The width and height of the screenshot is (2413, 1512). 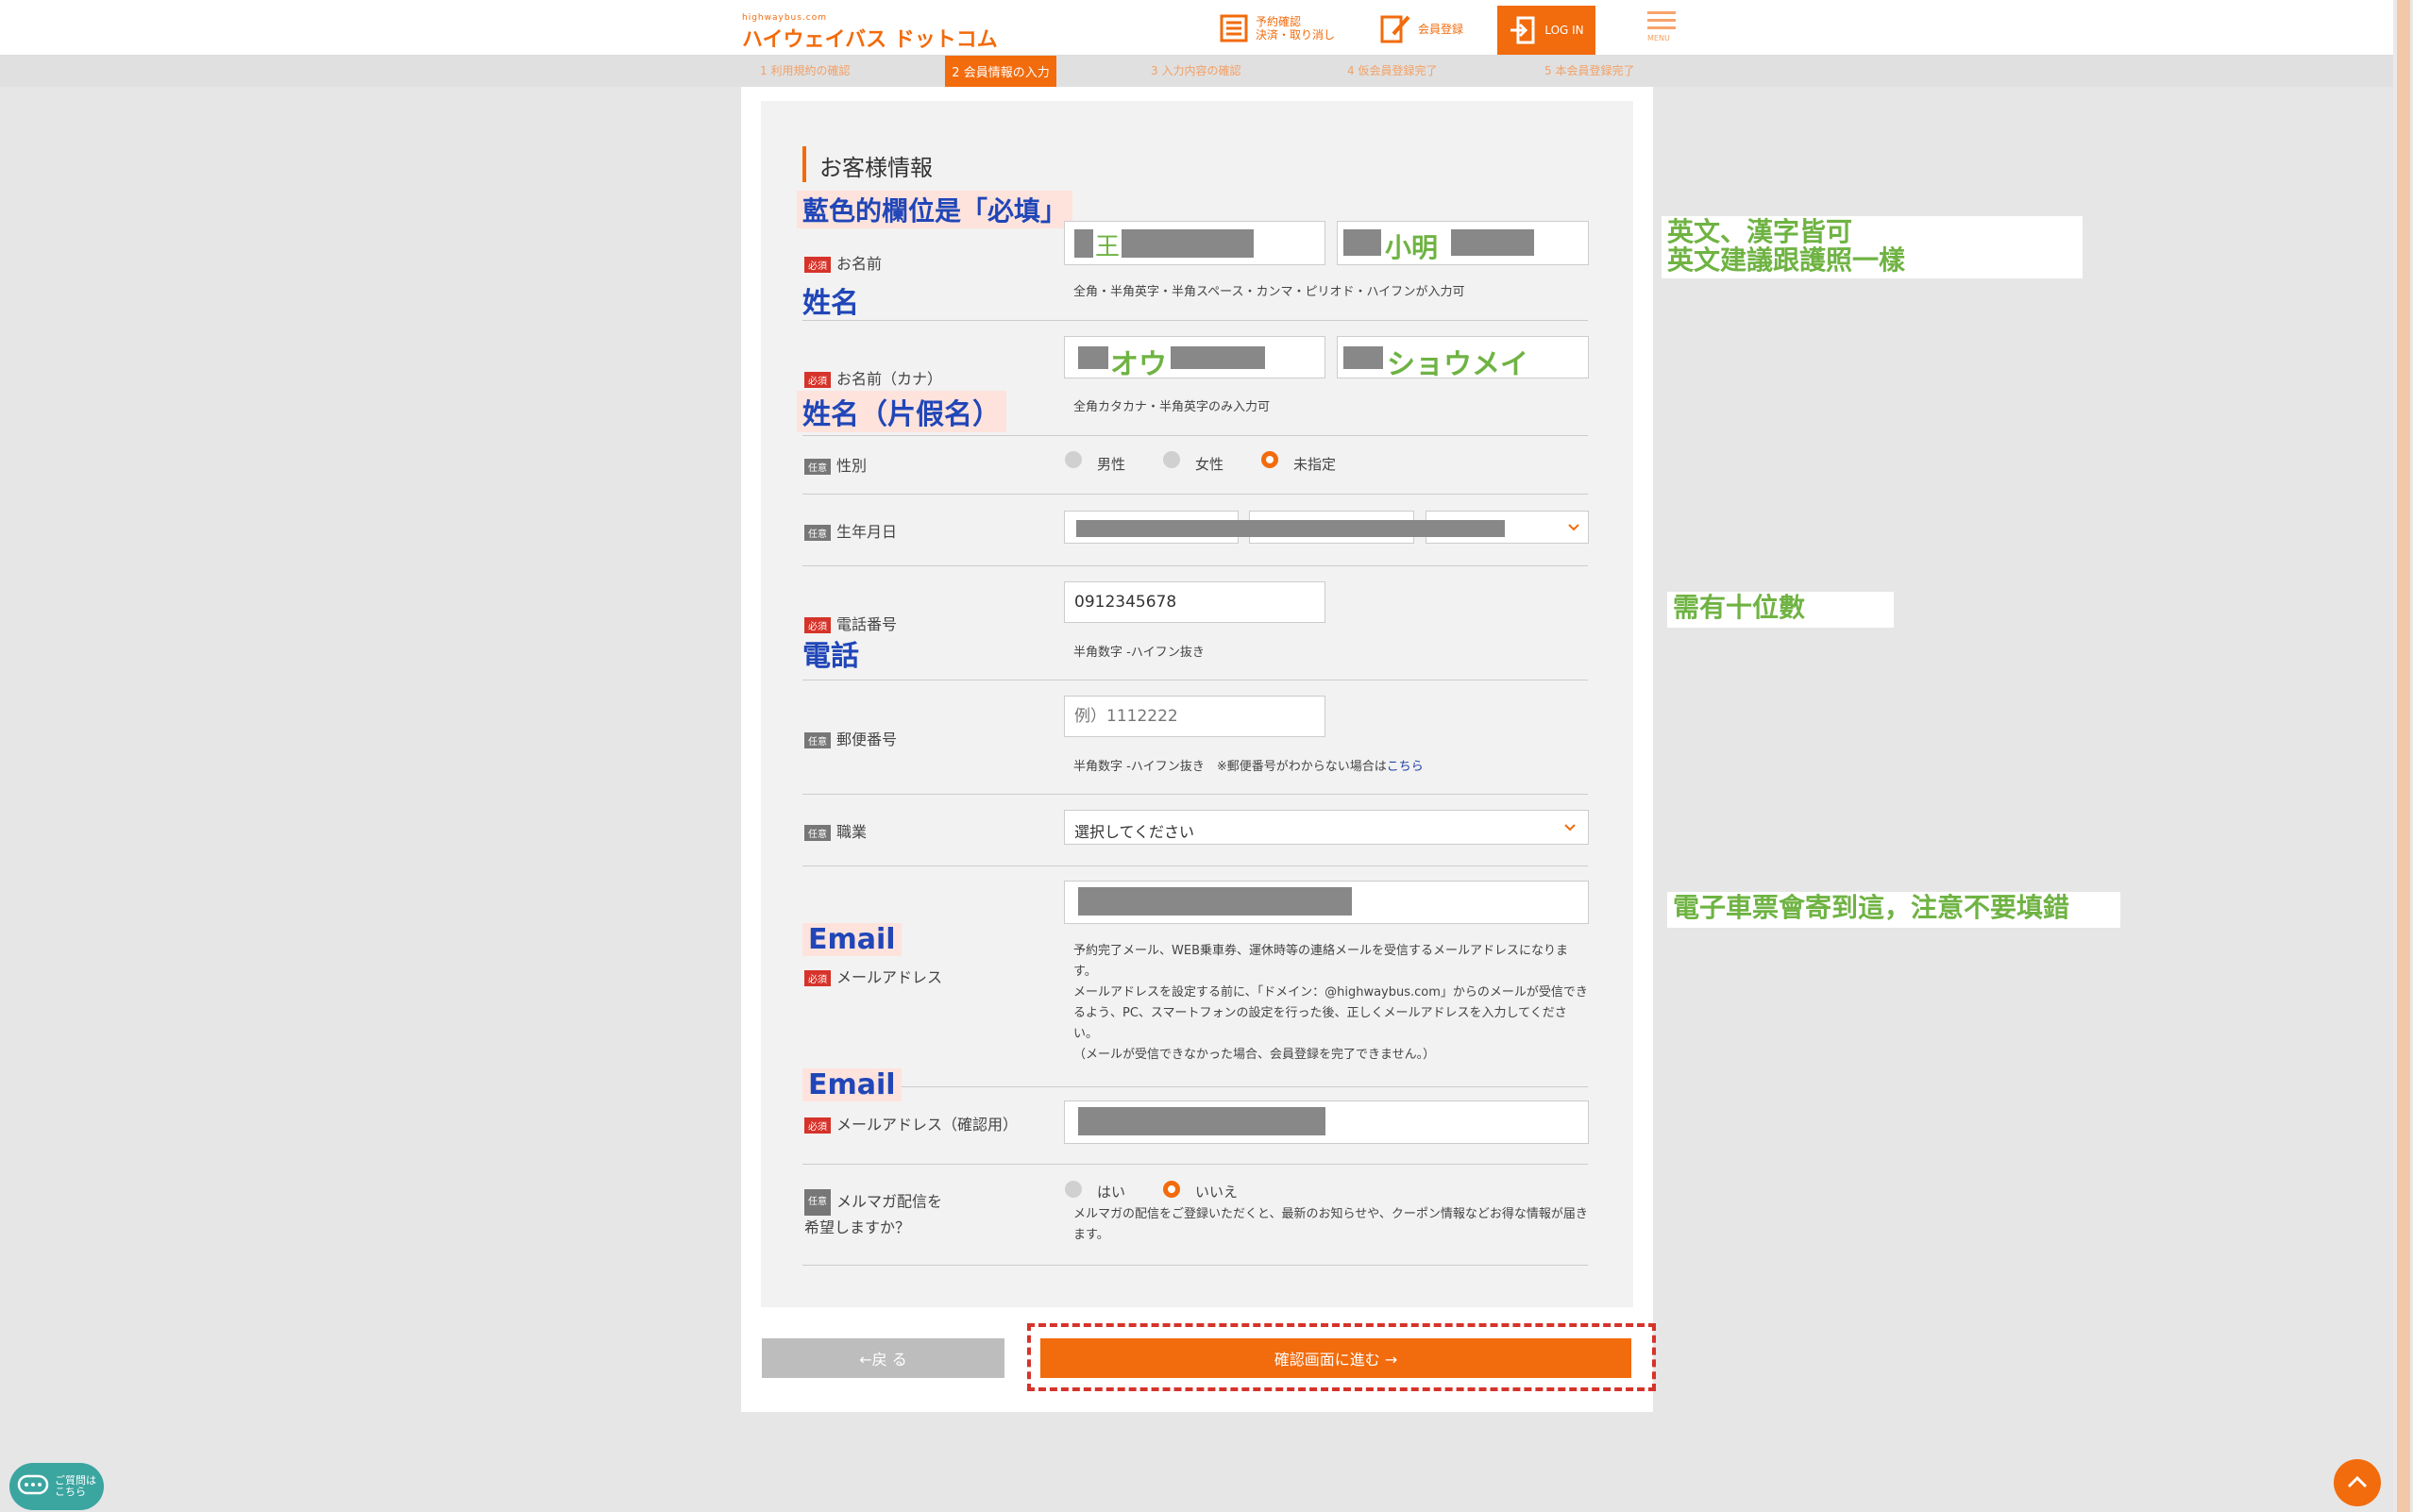 What do you see at coordinates (1457, 364) in the screenshot?
I see `first-name-kana-value: ショウメイ` at bounding box center [1457, 364].